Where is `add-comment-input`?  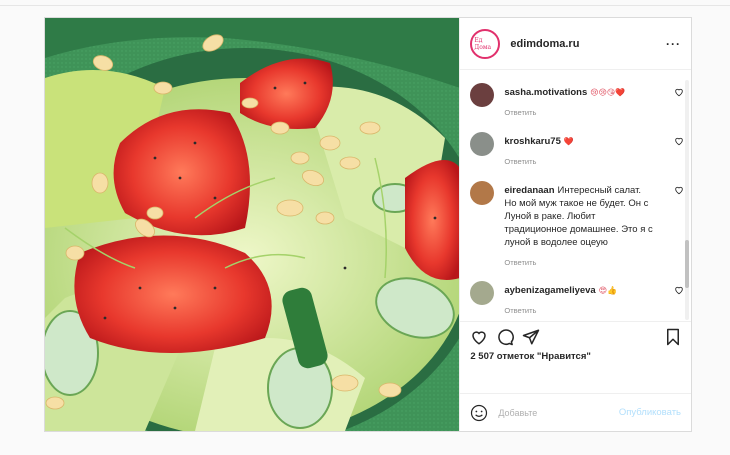 add-comment-input is located at coordinates (558, 412).